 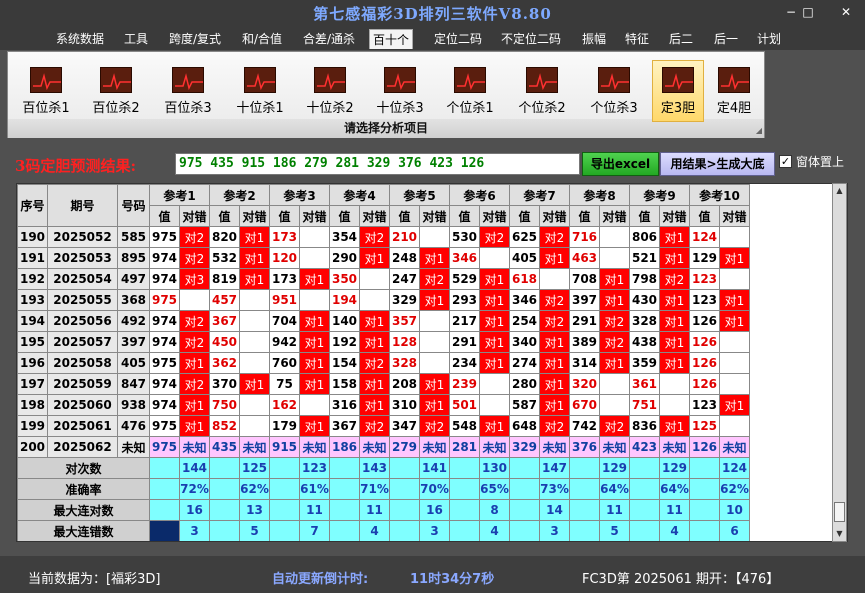 What do you see at coordinates (400, 91) in the screenshot?
I see `ribbon-button-5: 十位杀3` at bounding box center [400, 91].